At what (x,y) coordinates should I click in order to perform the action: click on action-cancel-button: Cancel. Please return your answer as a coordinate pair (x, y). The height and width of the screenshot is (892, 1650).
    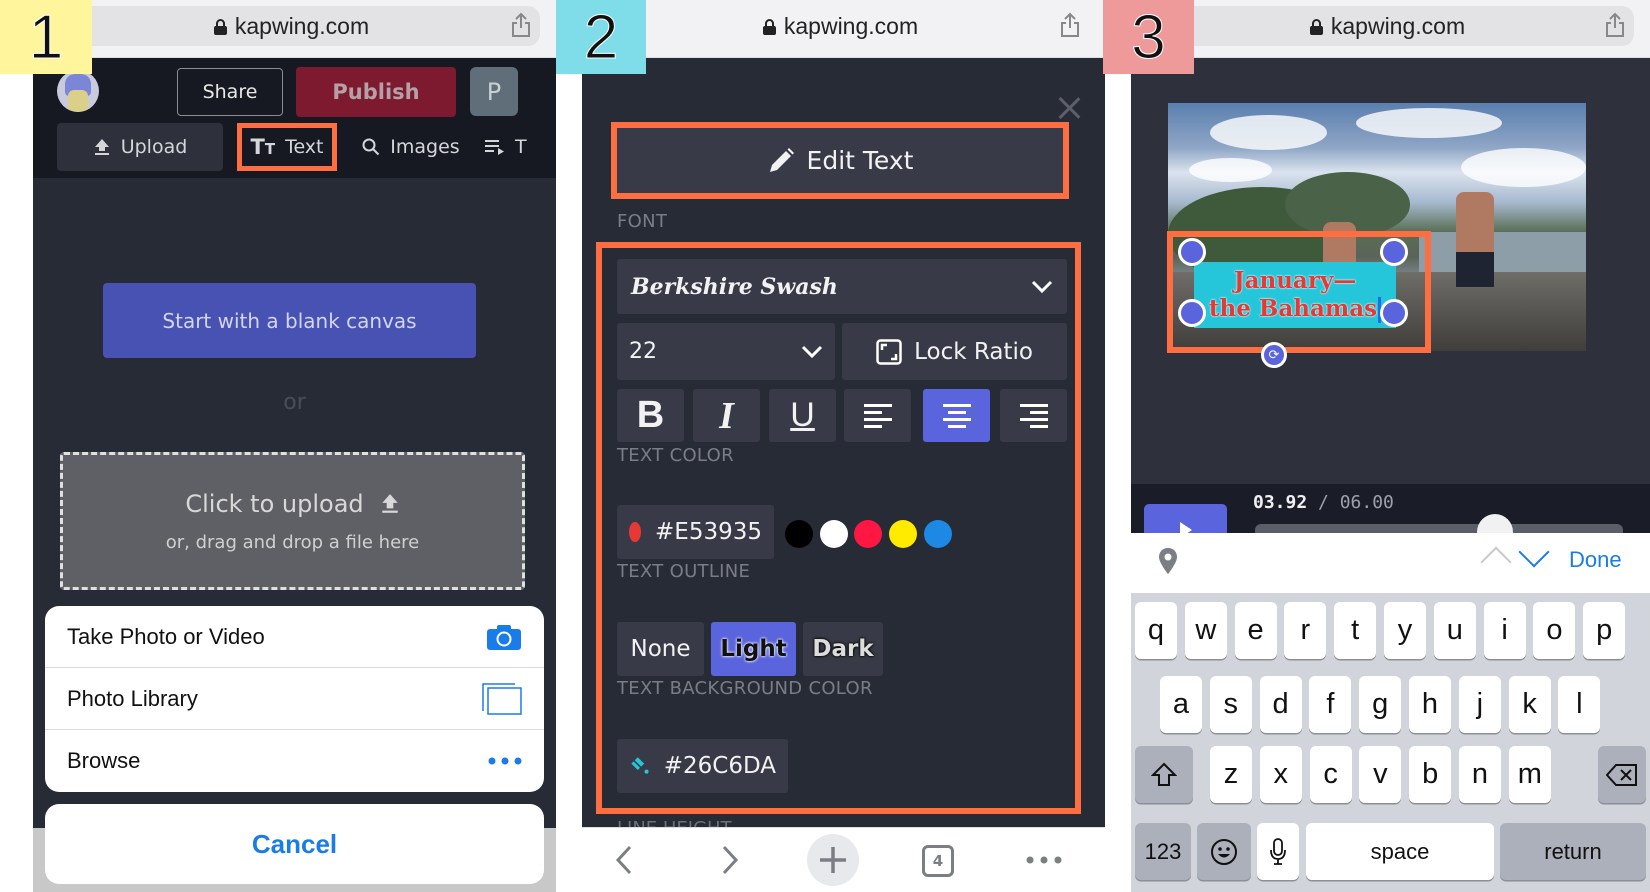
    Looking at the image, I should click on (294, 844).